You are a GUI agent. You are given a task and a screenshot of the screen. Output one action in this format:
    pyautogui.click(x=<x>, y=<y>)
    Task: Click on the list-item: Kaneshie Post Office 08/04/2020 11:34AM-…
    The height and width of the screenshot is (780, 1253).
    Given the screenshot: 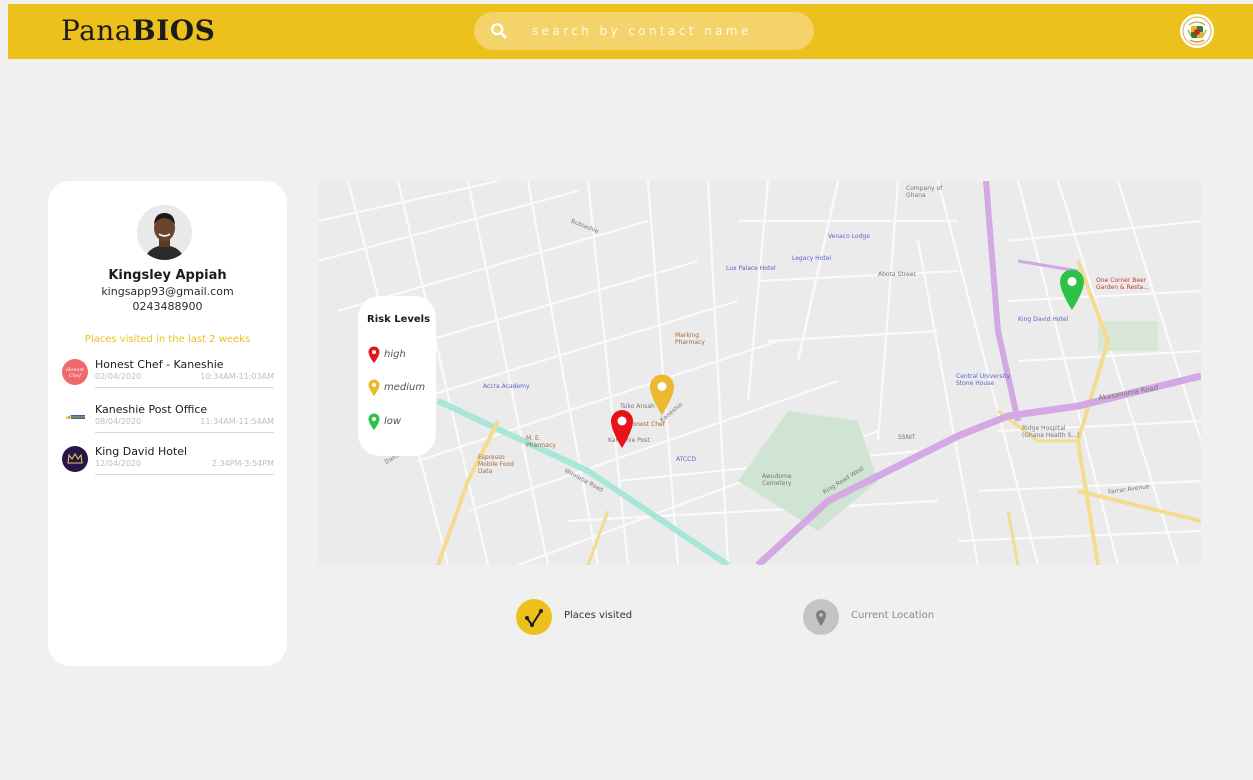 What is the action you would take?
    pyautogui.click(x=167, y=426)
    